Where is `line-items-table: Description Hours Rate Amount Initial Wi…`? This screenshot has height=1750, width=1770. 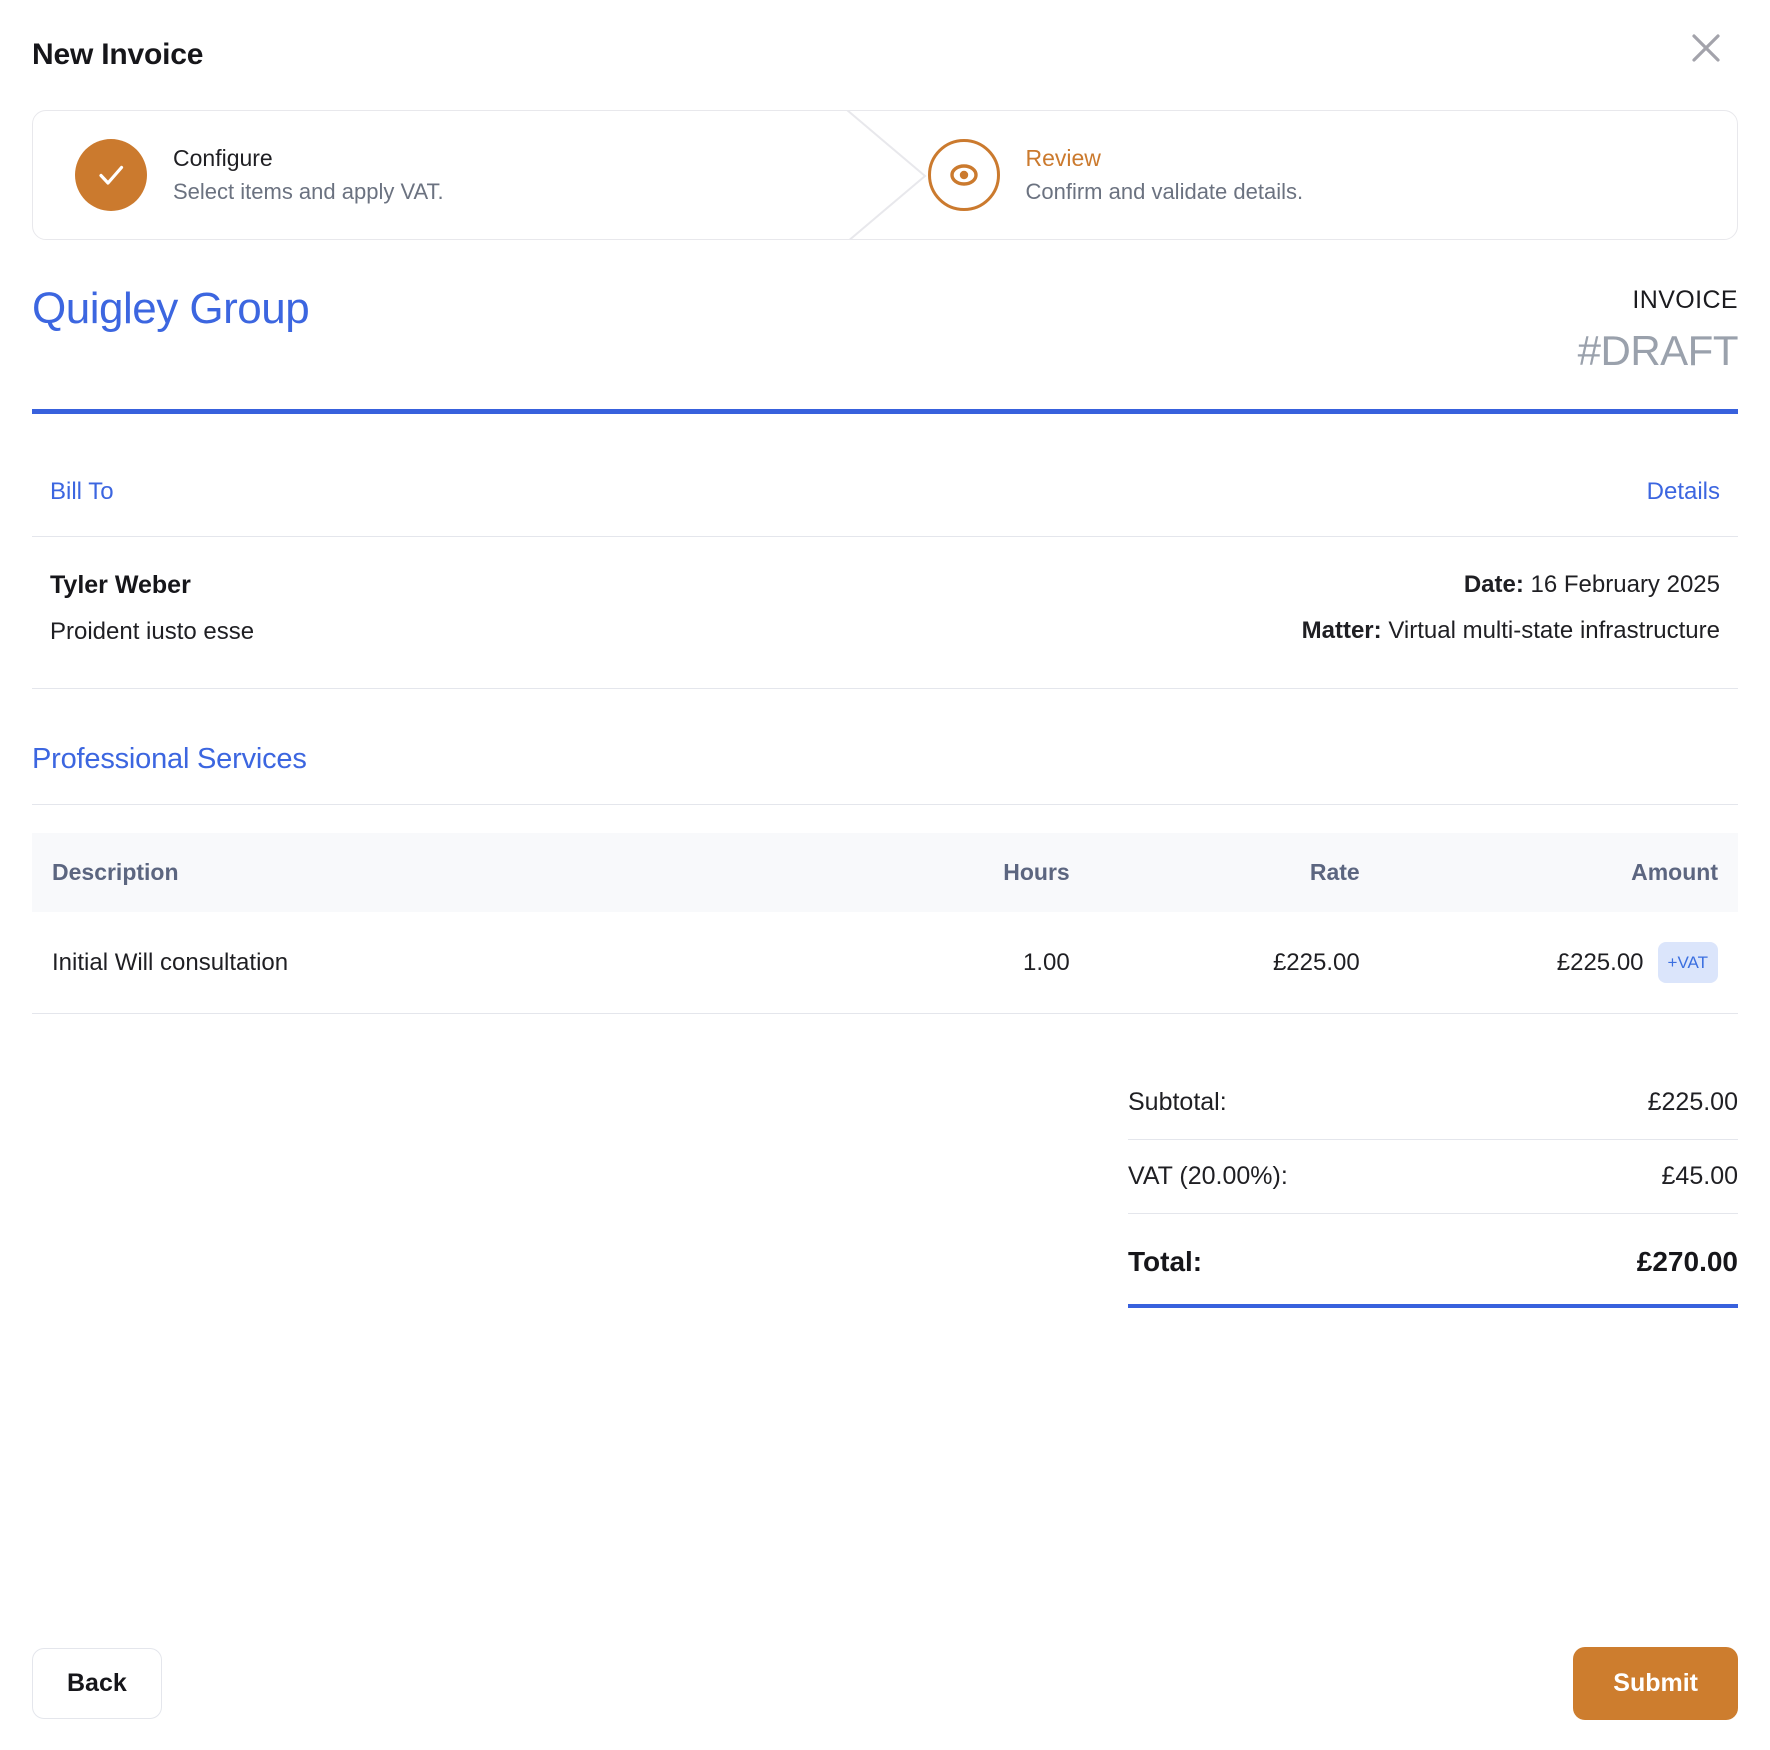
line-items-table: Description Hours Rate Amount Initial Wi… is located at coordinates (885, 923).